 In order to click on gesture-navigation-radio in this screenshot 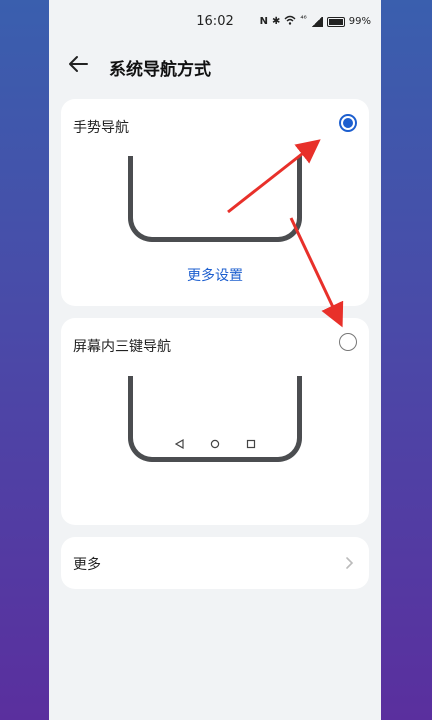, I will do `click(348, 123)`.